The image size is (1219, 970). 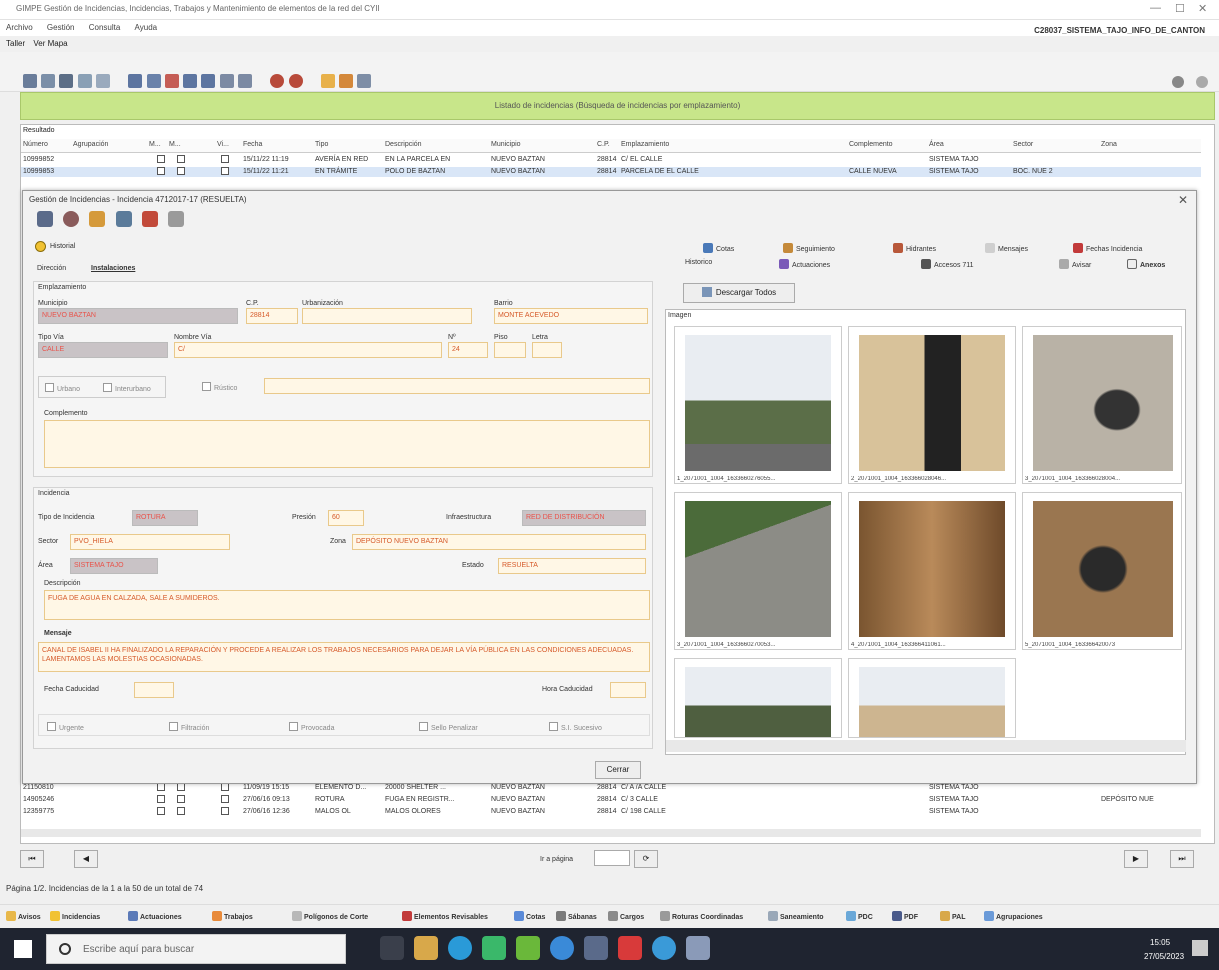 I want to click on col-area: Área, so click(x=936, y=144).